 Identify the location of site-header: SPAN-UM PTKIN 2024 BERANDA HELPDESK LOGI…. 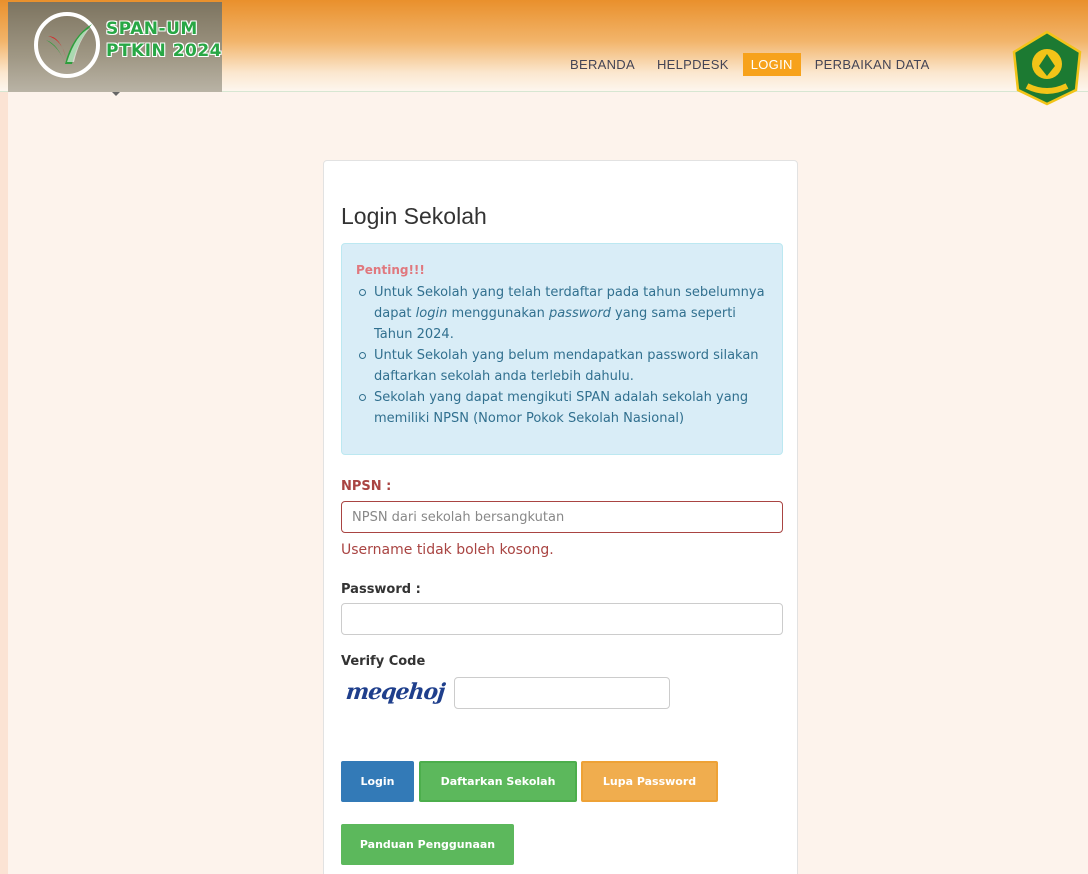
(544, 53).